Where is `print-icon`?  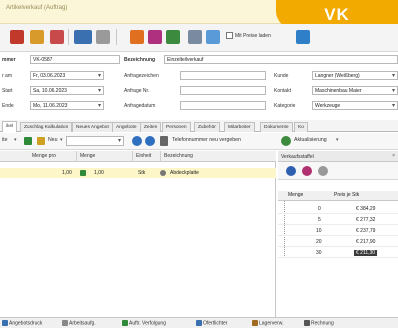 print-icon is located at coordinates (103, 37).